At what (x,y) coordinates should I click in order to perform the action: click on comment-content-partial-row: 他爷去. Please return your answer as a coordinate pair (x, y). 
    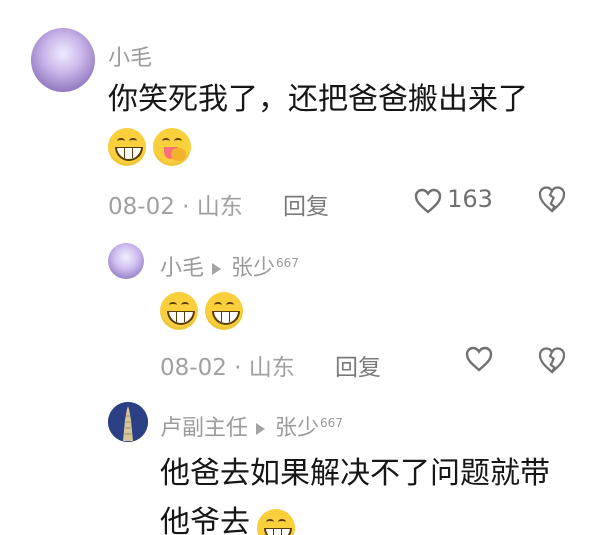
    Looking at the image, I should click on (228, 520).